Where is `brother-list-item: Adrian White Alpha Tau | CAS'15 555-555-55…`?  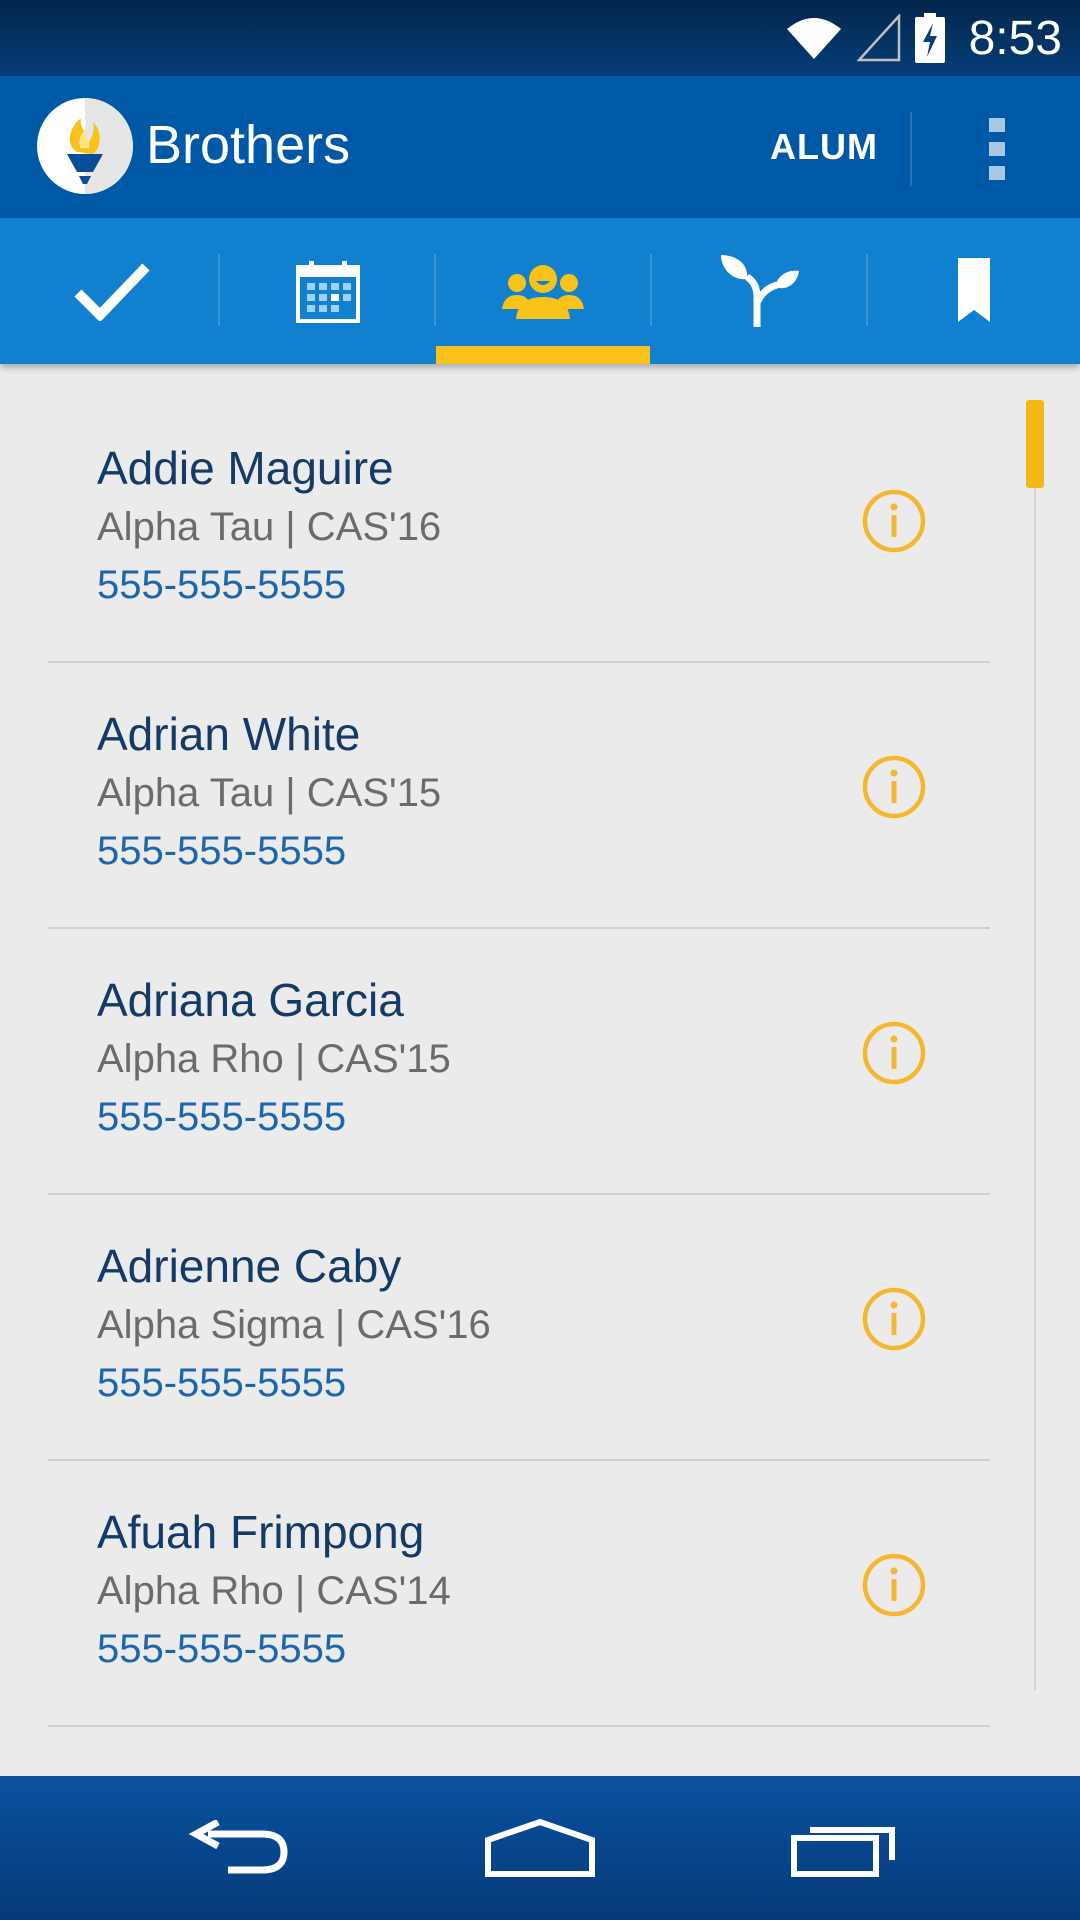
brother-list-item: Adrian White Alpha Tau | CAS'15 555-555-55… is located at coordinates (515, 796).